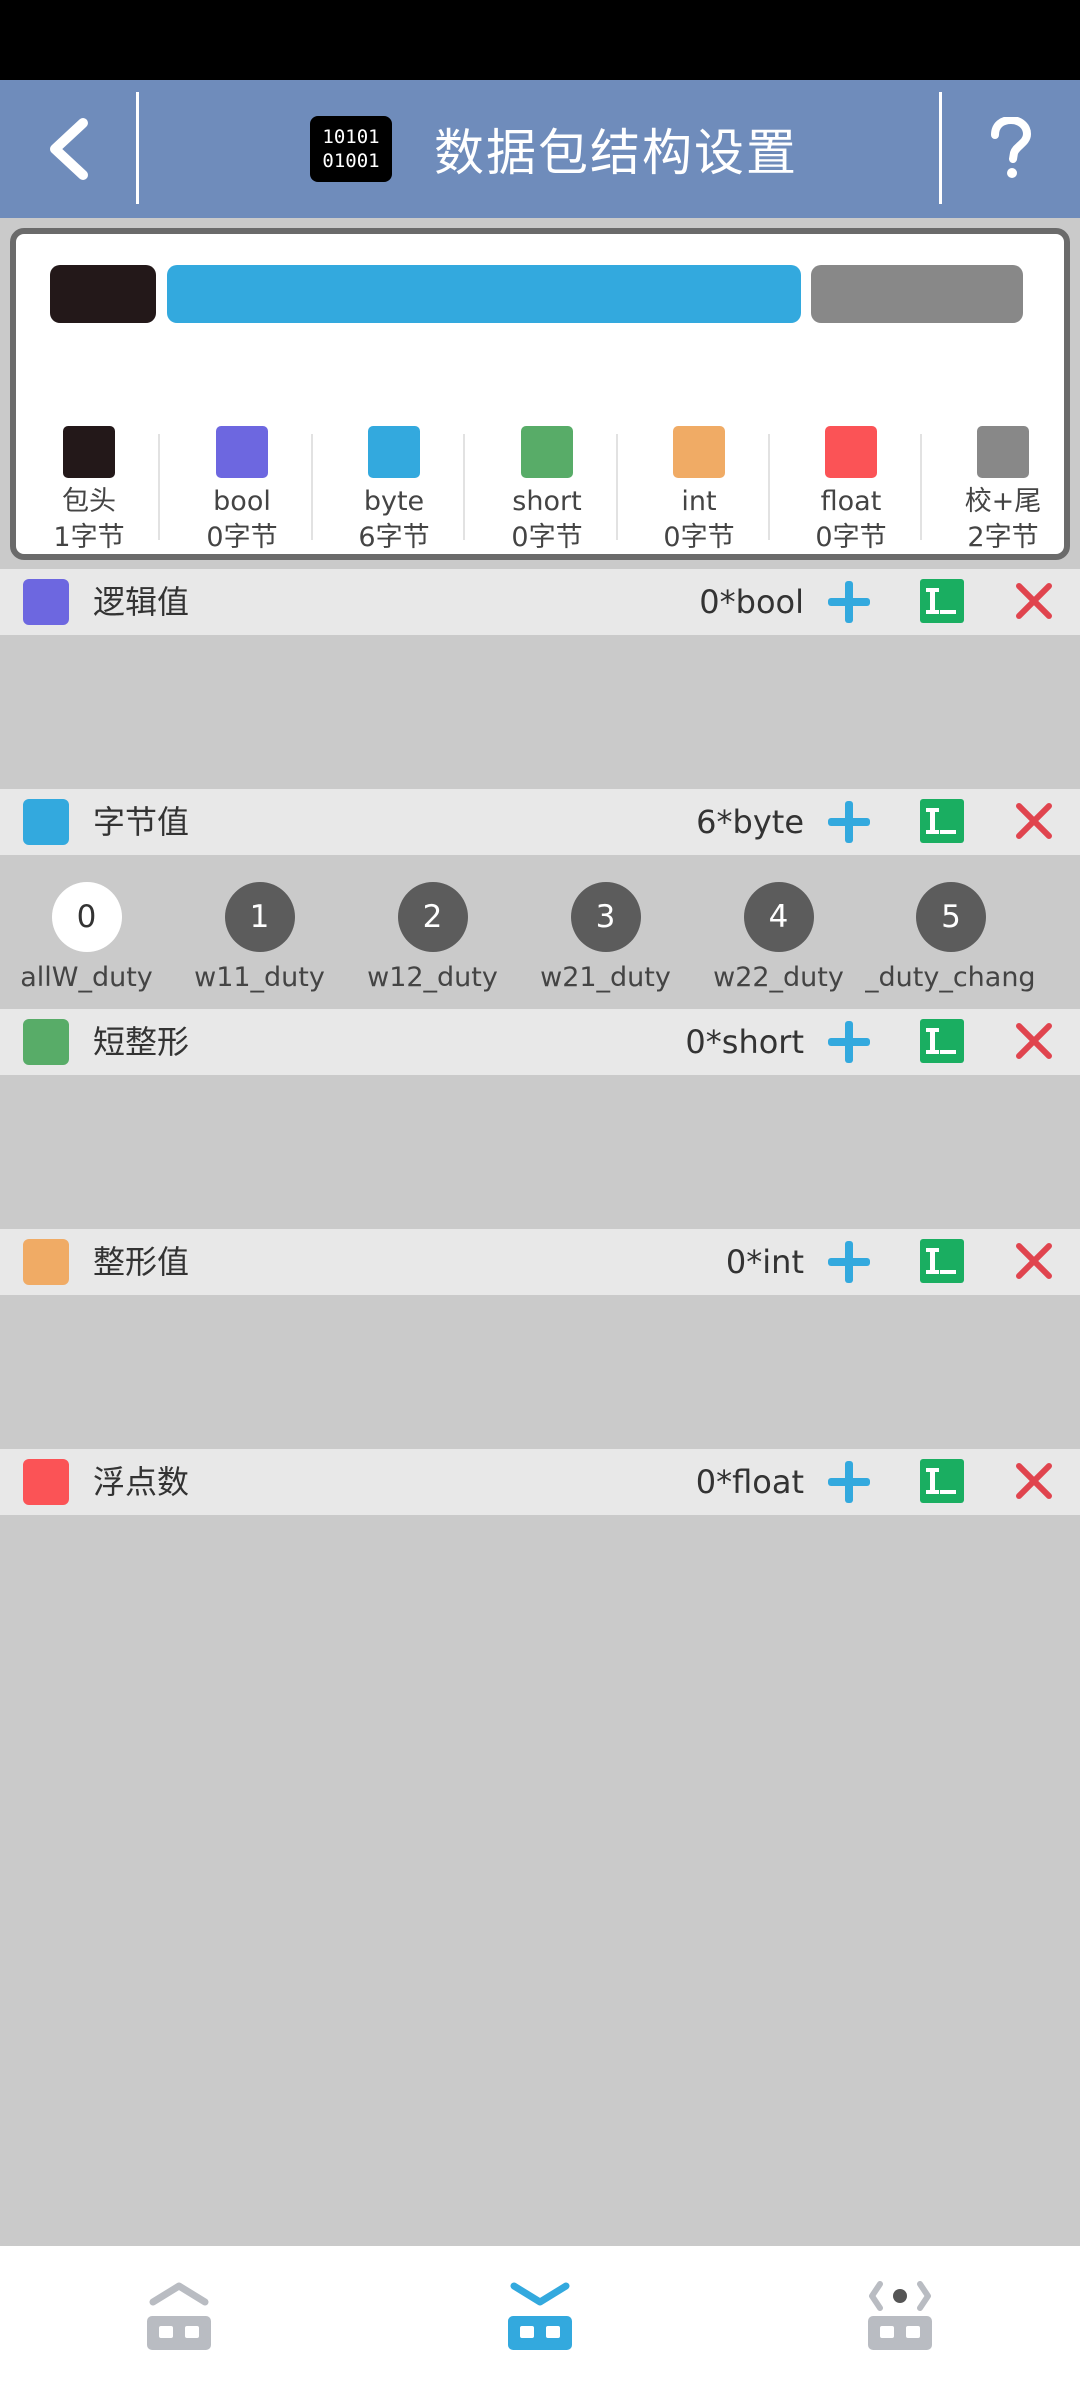 The height and width of the screenshot is (2400, 1080). I want to click on legend-item-bool: bool 0字节, so click(242, 491).